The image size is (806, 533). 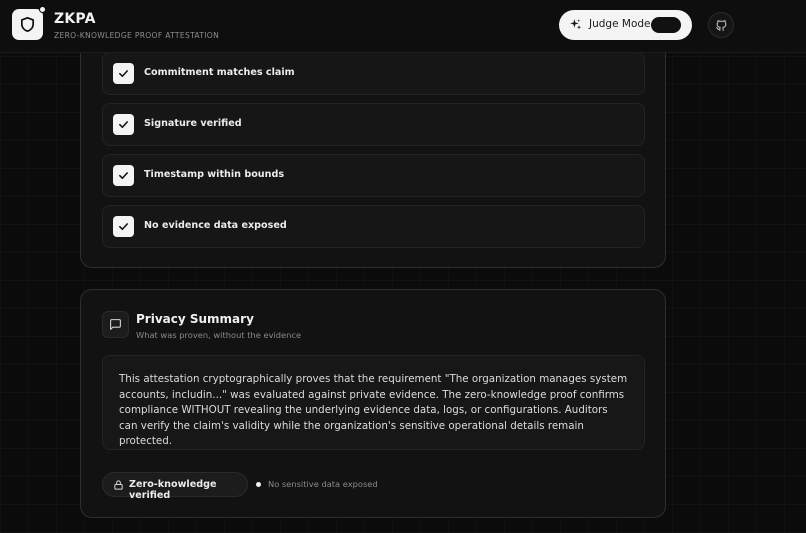 I want to click on check-label: No evidence data exposed, so click(x=215, y=225).